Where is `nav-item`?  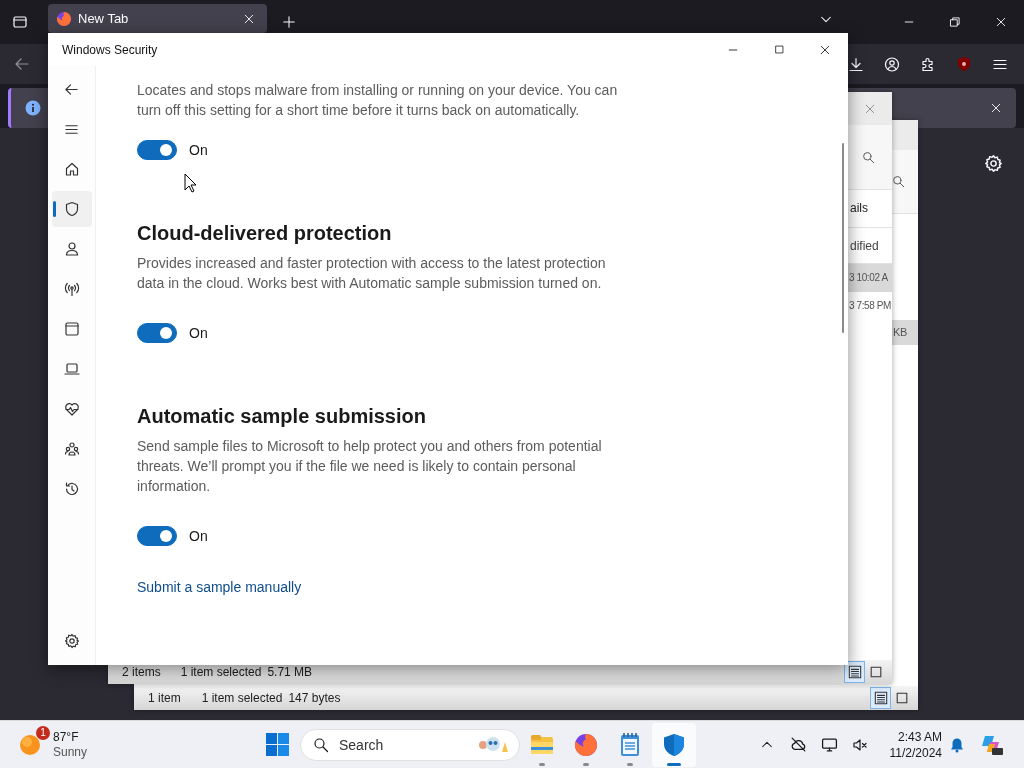 nav-item is located at coordinates (71, 209).